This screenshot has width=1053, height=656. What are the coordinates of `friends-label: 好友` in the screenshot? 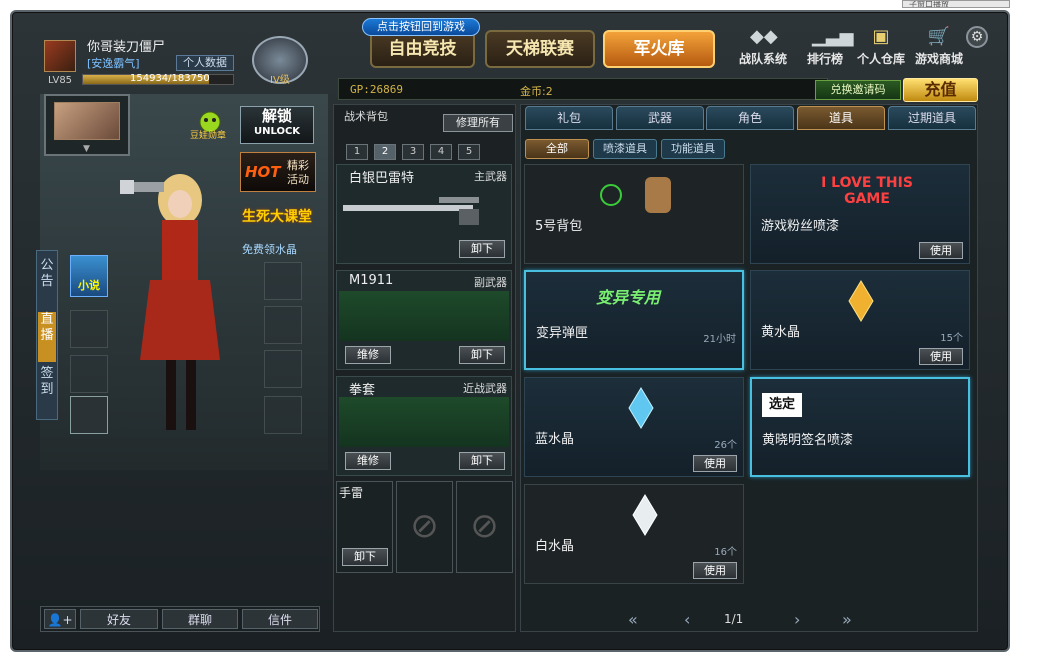 It's located at (118, 620).